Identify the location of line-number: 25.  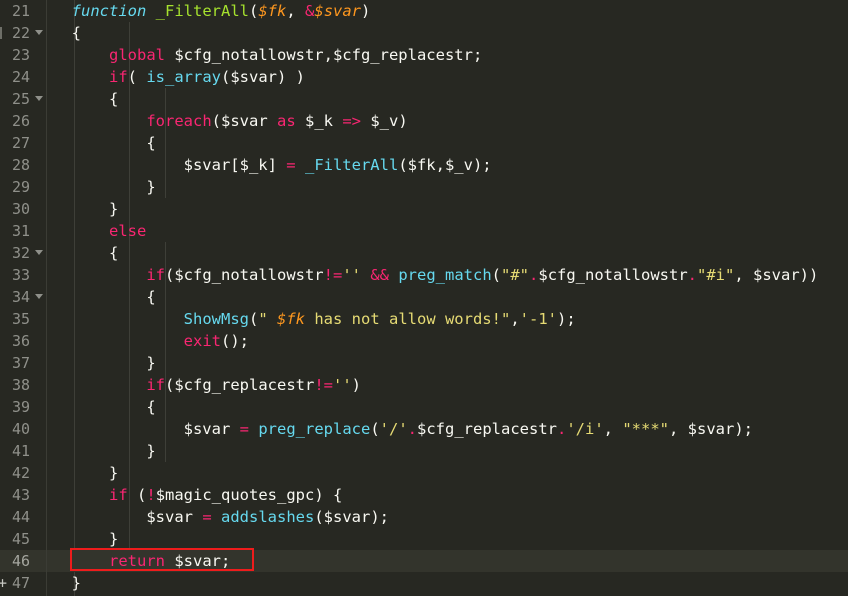
(23, 99).